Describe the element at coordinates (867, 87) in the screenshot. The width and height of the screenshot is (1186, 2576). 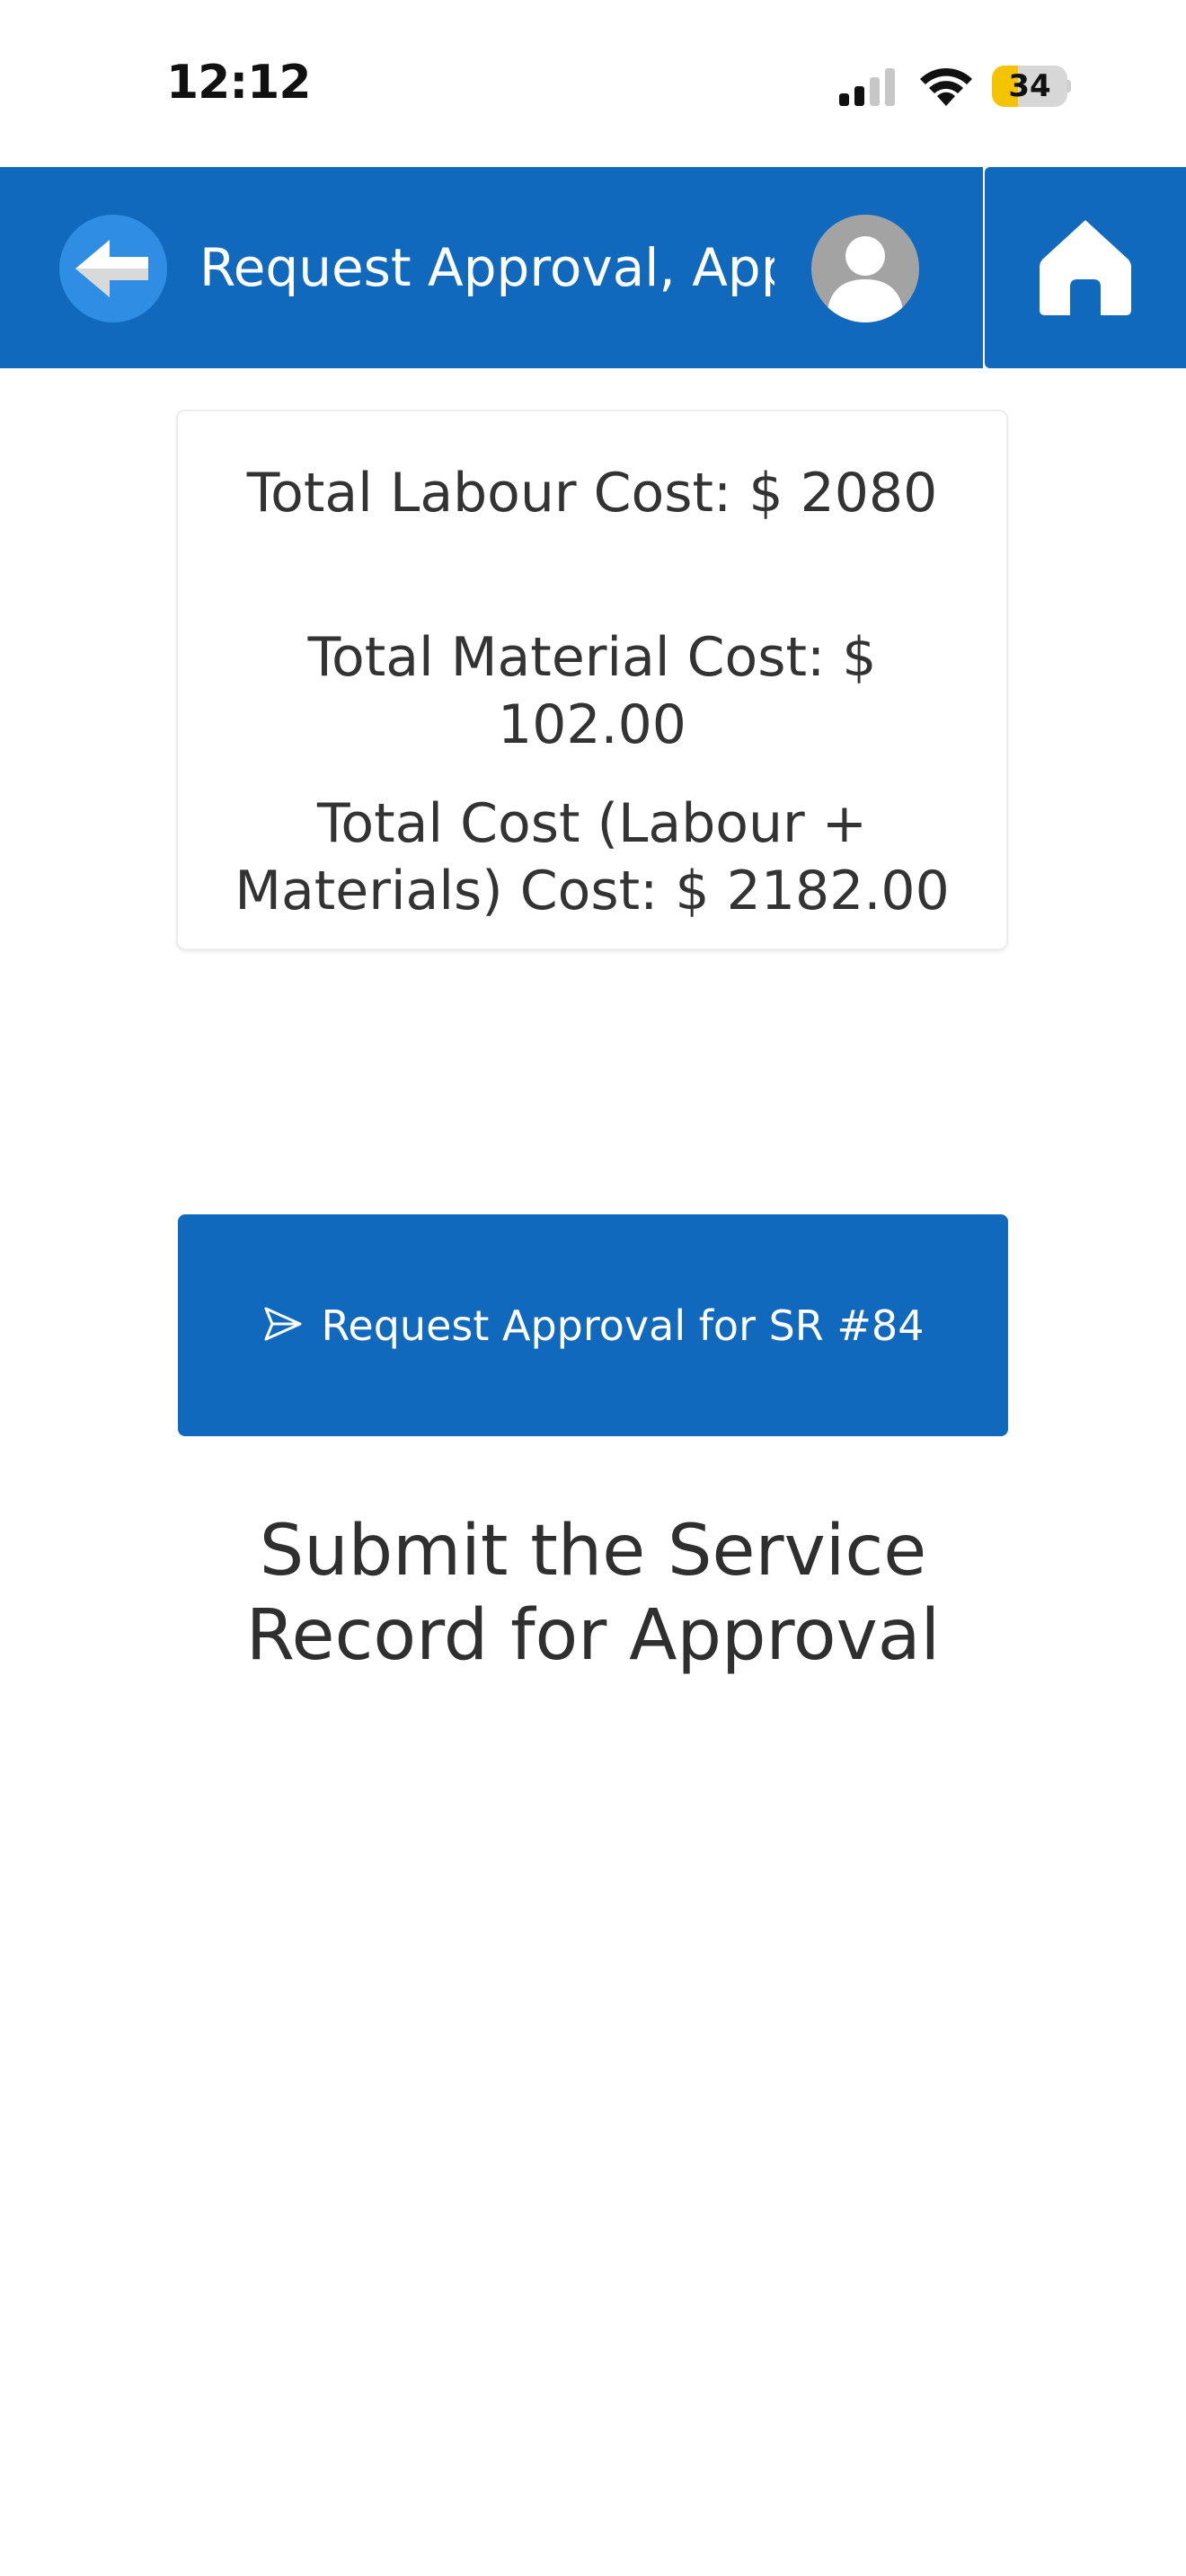
I see `signal-icon` at that location.